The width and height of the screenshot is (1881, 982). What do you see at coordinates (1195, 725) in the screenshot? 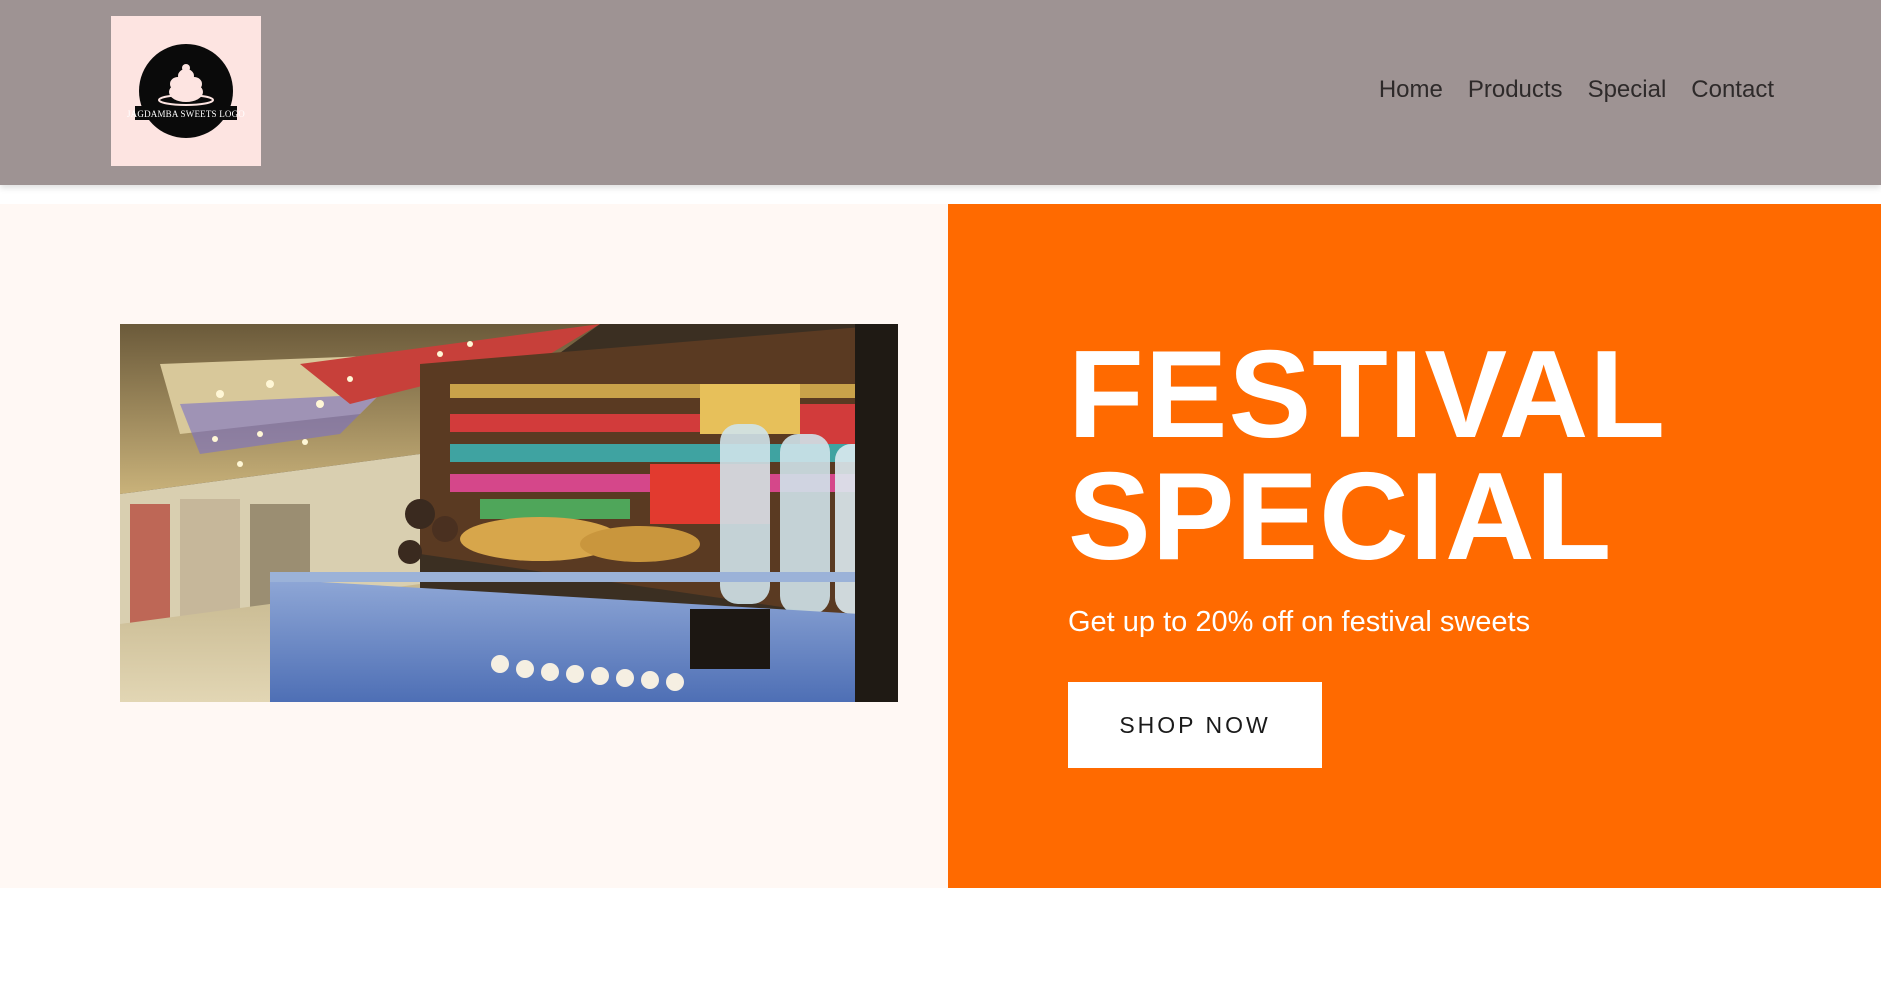
I see `shop-now-button: SHOP NOW` at bounding box center [1195, 725].